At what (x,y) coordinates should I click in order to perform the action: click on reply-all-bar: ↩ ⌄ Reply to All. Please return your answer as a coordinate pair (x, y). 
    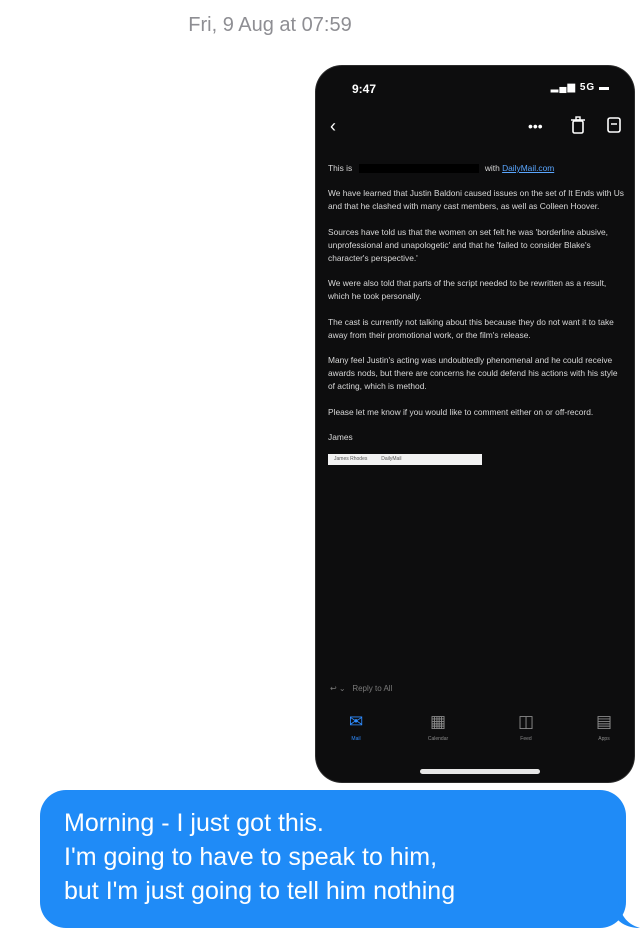
    Looking at the image, I should click on (361, 688).